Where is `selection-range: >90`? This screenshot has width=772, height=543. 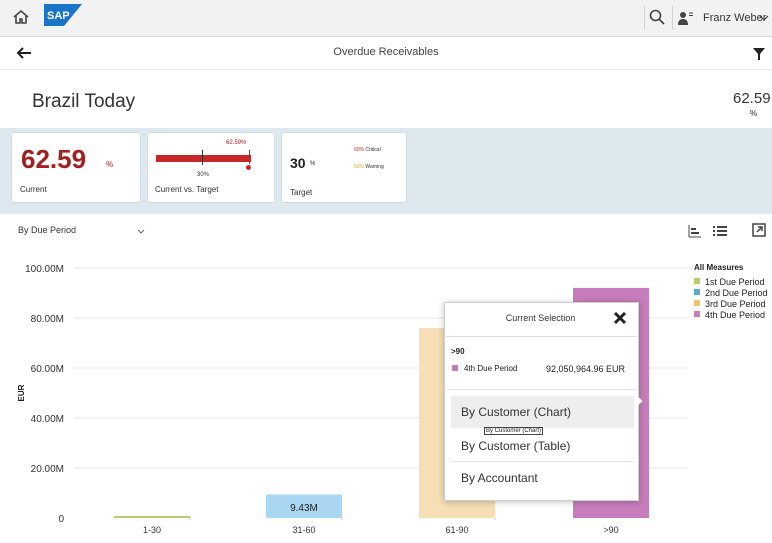 selection-range: >90 is located at coordinates (458, 351).